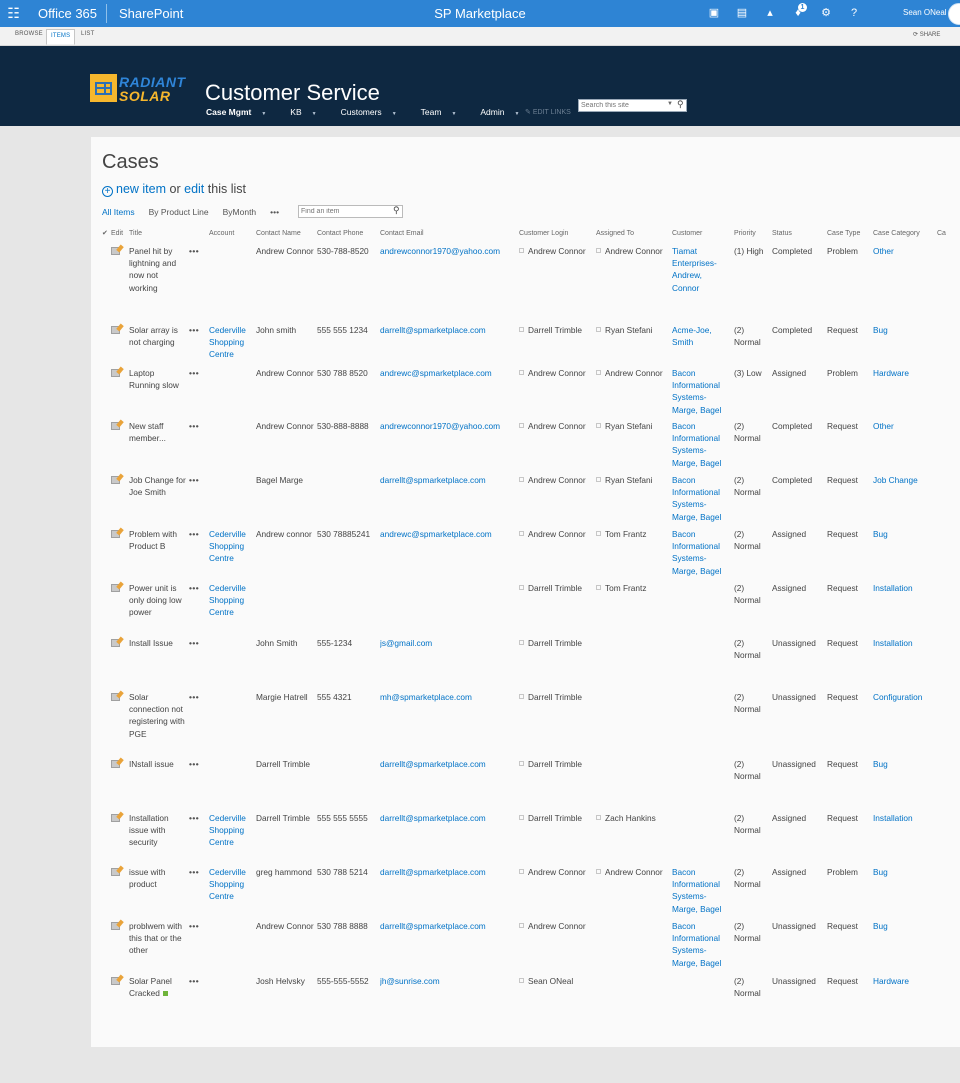  I want to click on priority-column: Priority, so click(753, 234).